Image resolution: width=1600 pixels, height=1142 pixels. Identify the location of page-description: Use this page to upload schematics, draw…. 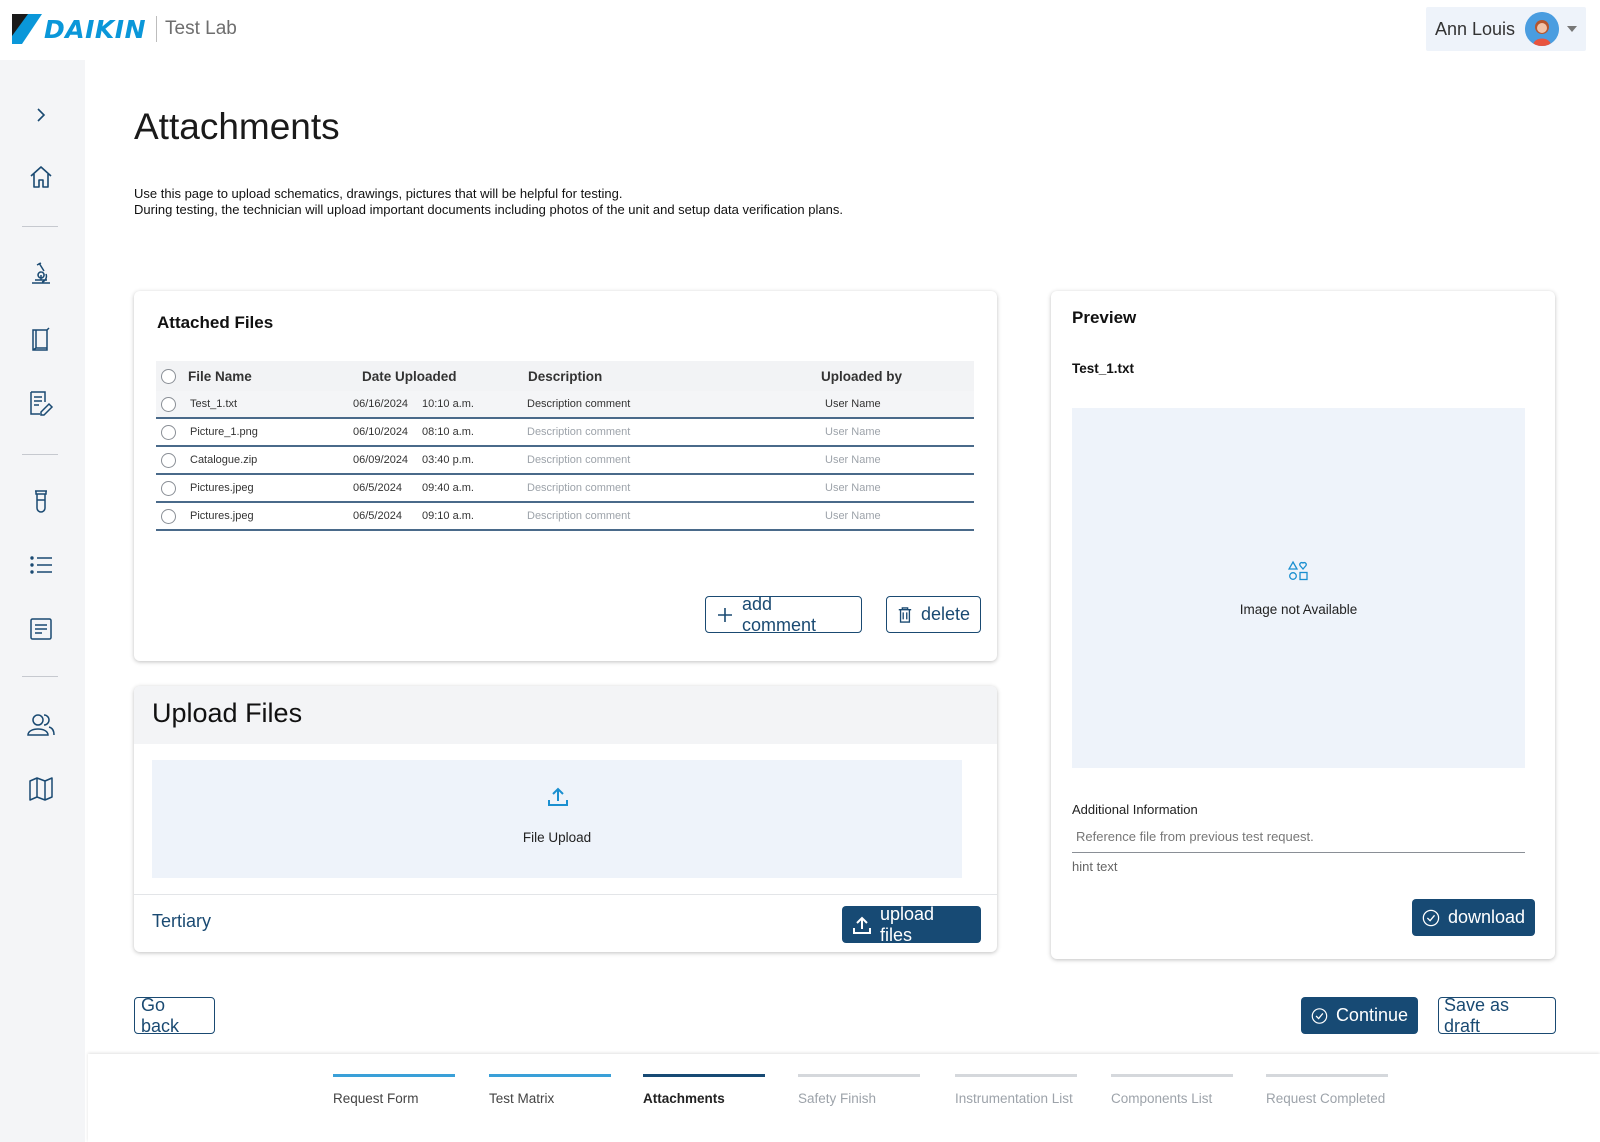
(488, 201).